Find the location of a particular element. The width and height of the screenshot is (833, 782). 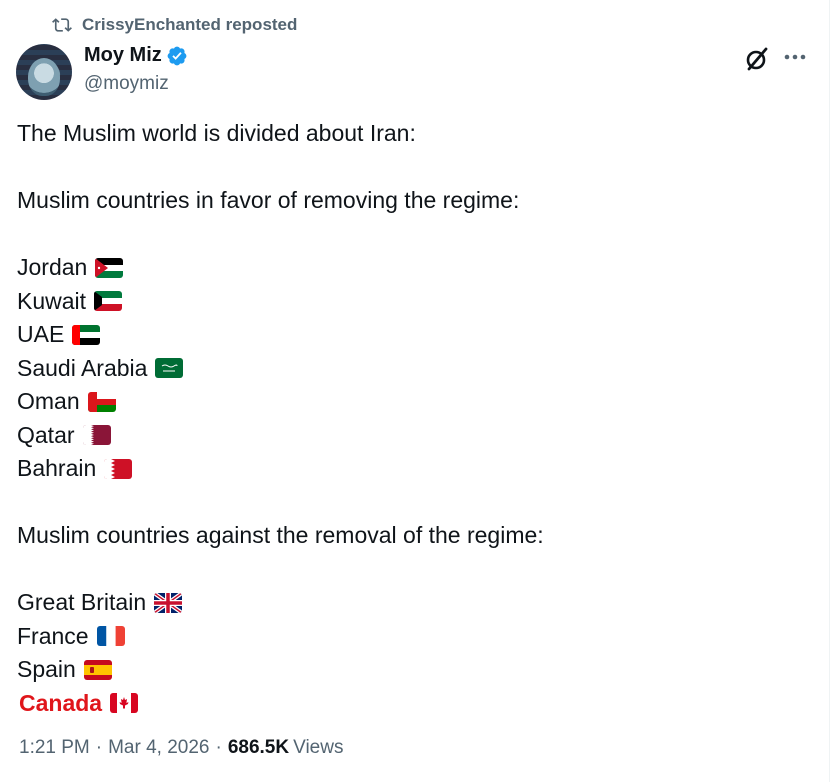

kuwait-flag-icon is located at coordinates (108, 301).